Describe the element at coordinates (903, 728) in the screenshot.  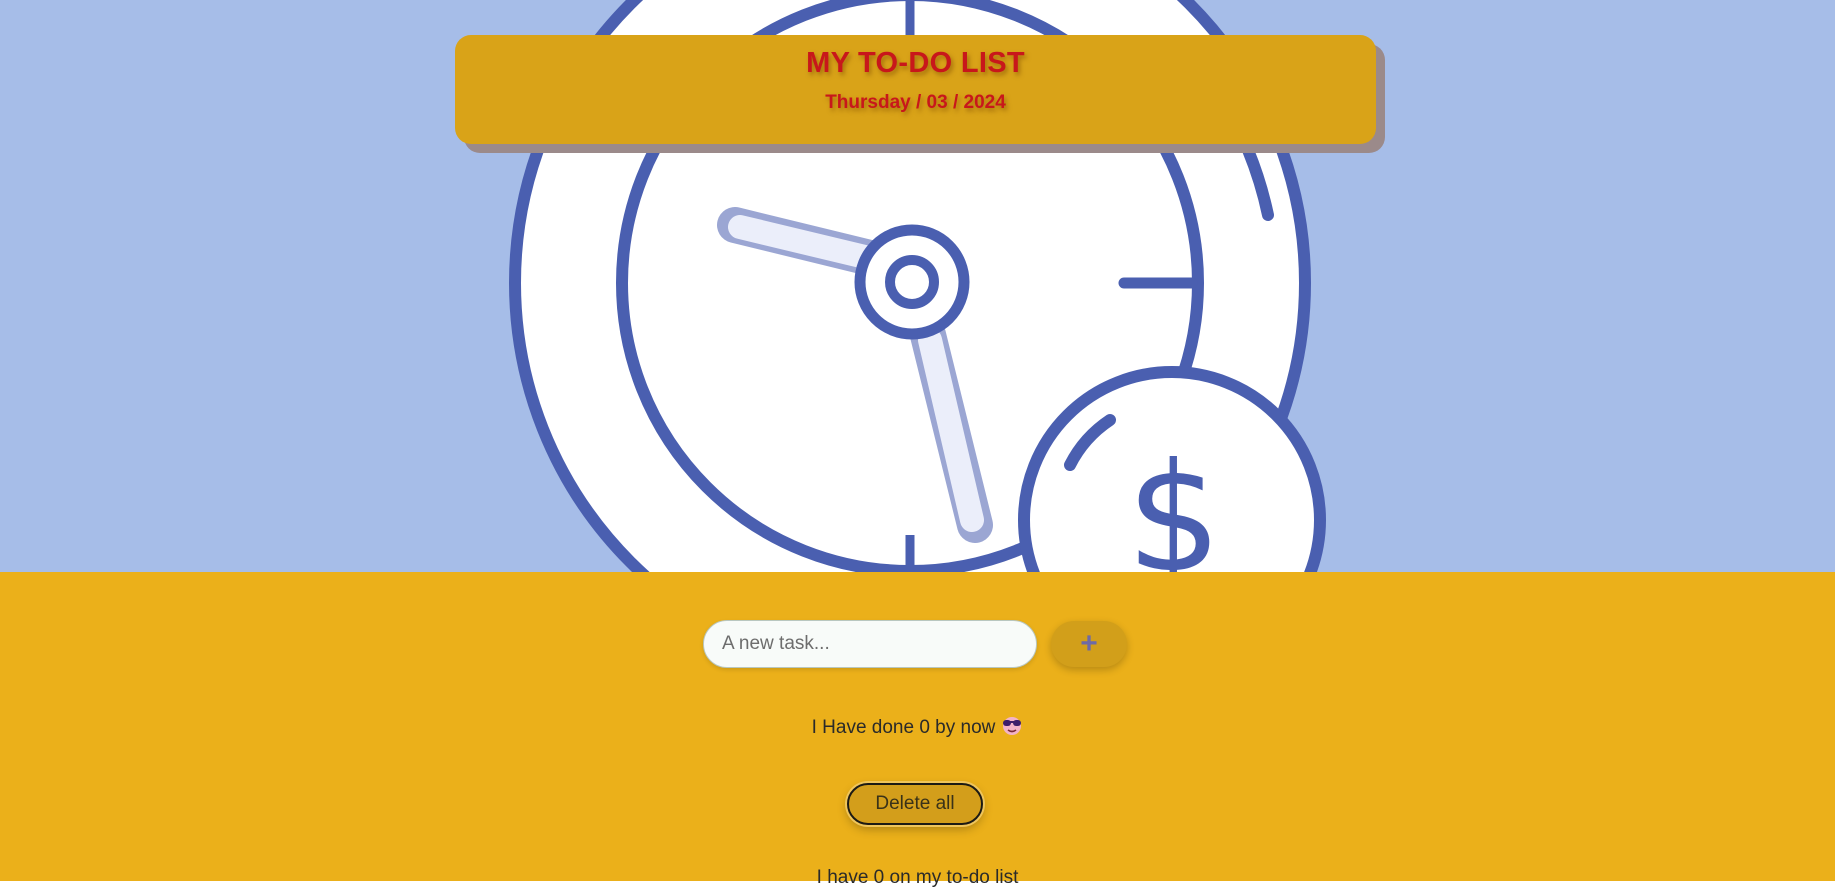
I see `done-counter-label: I Have done 0 by now` at that location.